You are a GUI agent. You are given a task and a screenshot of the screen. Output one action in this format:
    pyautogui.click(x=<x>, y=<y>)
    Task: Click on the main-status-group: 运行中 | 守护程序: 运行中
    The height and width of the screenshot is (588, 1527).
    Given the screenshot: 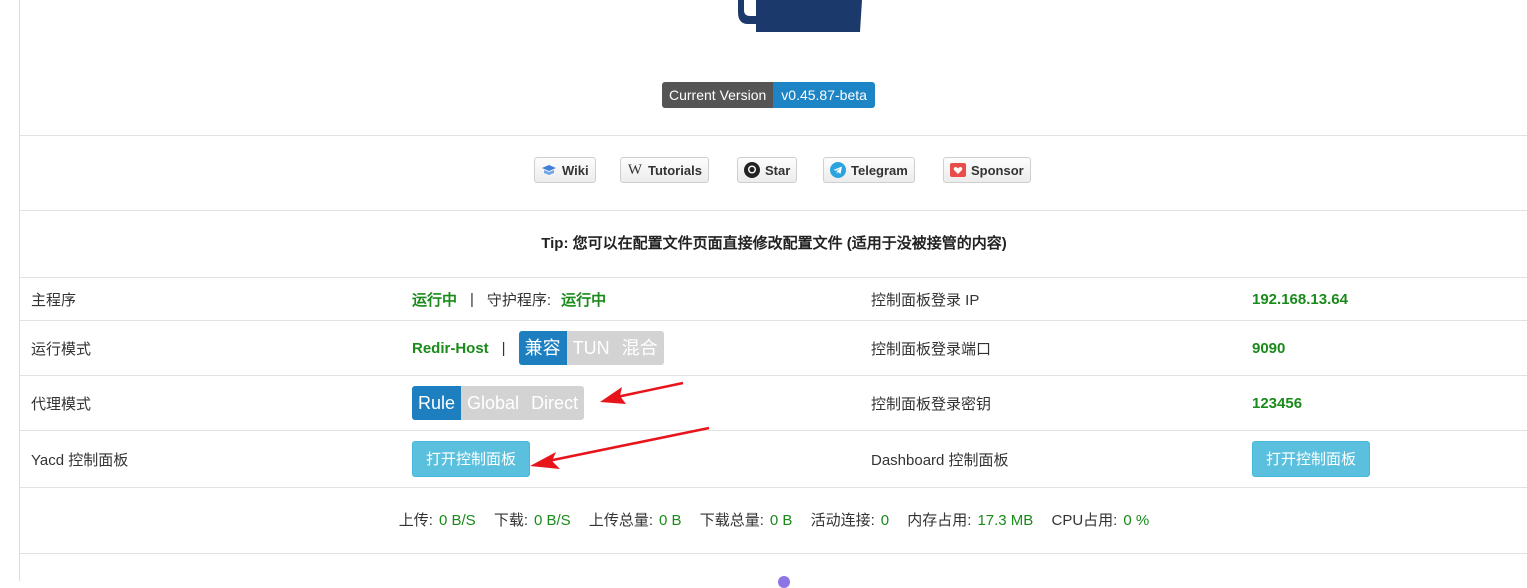 What is the action you would take?
    pyautogui.click(x=509, y=299)
    